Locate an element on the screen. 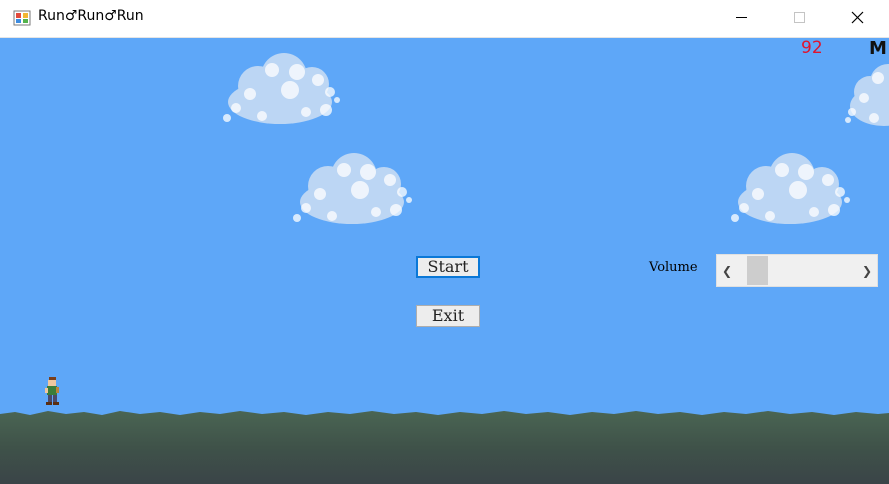  distance-score: 92 is located at coordinates (812, 48).